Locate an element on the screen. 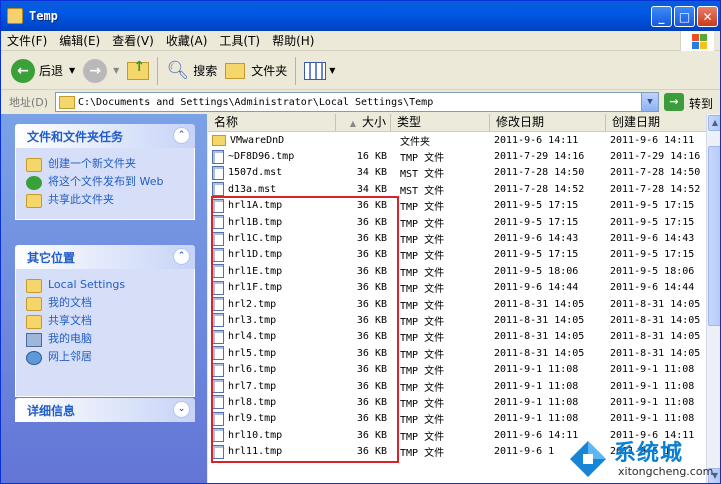  file-created: 2011-9-6 14:11 is located at coordinates (652, 140).